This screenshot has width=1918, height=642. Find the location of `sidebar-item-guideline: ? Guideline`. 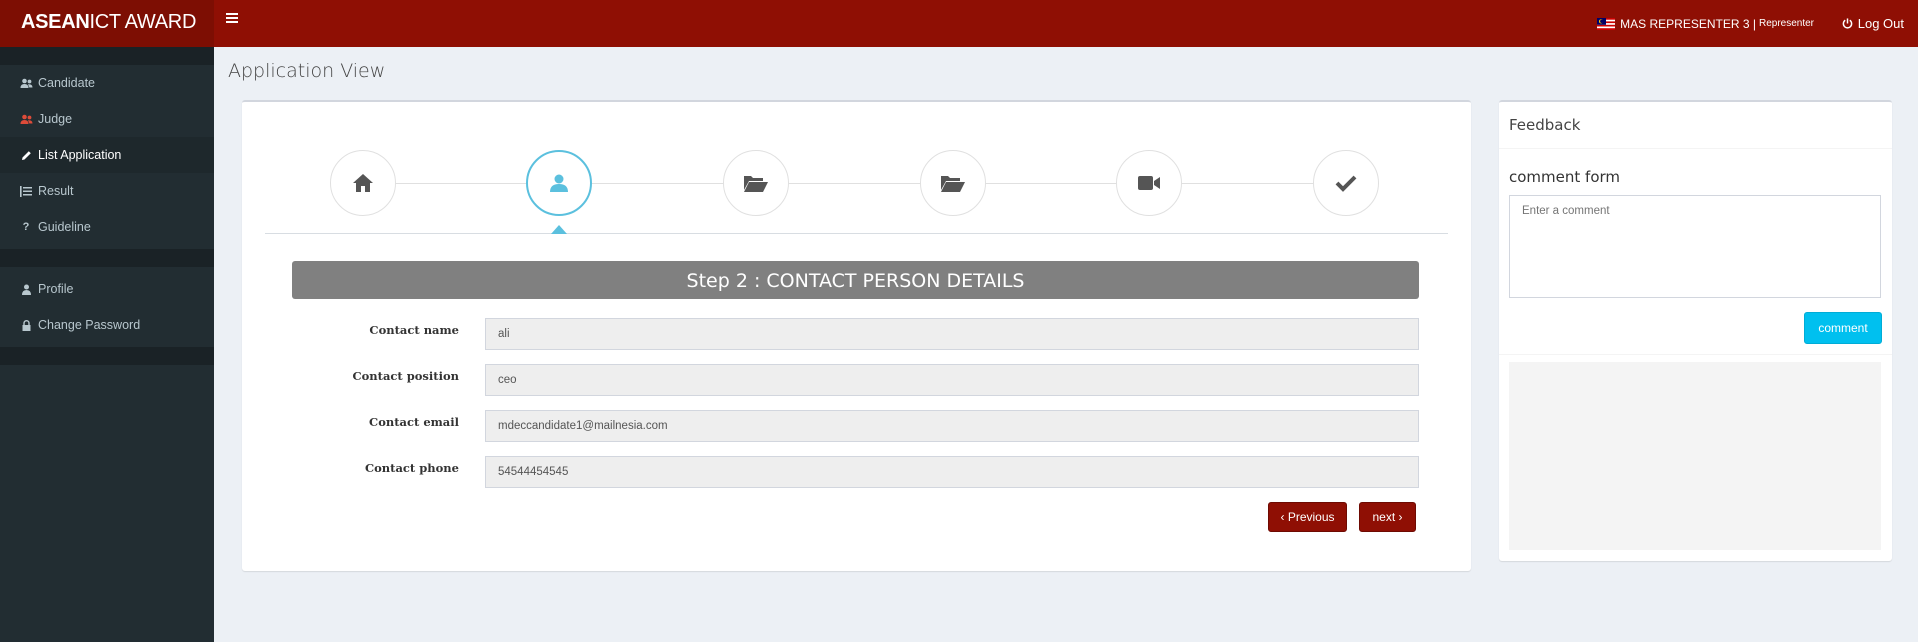

sidebar-item-guideline: ? Guideline is located at coordinates (107, 227).